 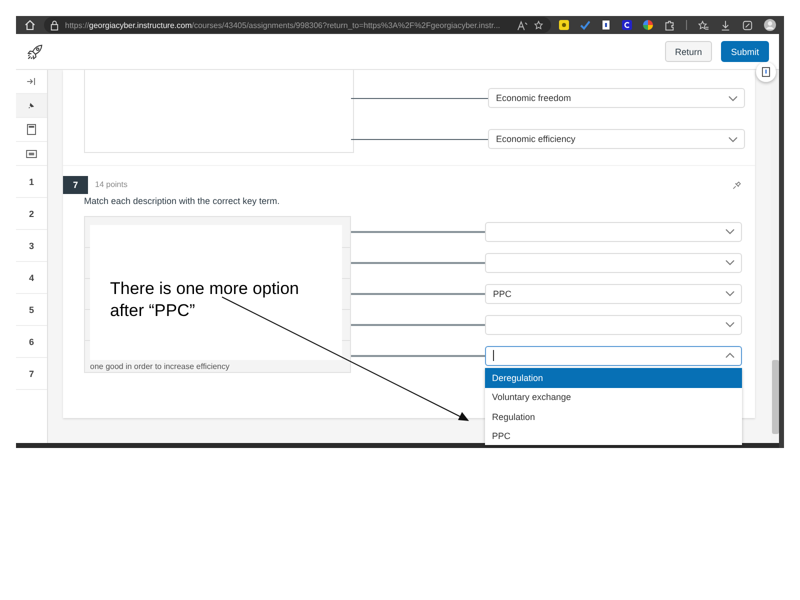 What do you see at coordinates (539, 25) in the screenshot?
I see `add-favorite-icon` at bounding box center [539, 25].